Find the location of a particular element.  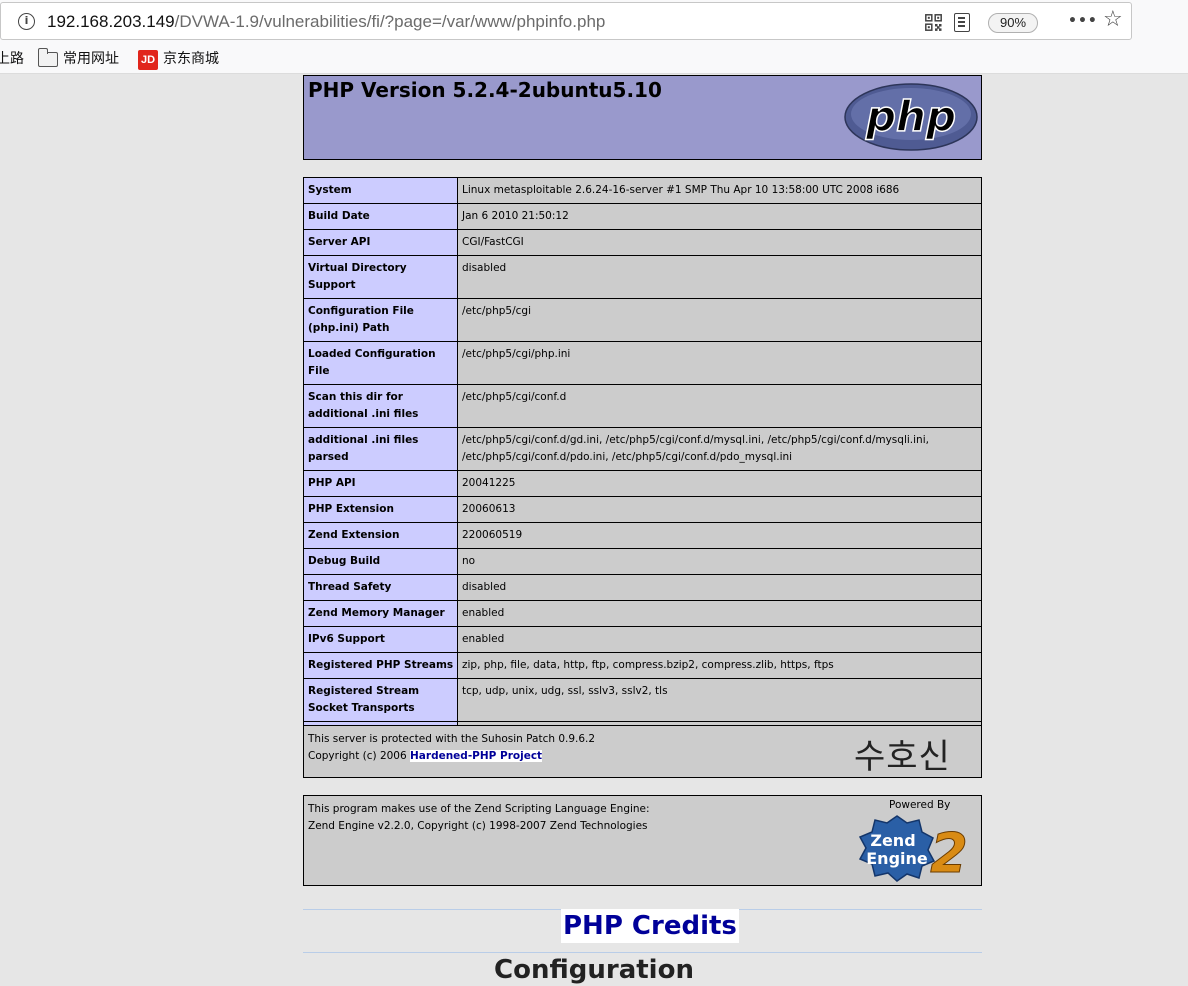

suhosin-line2: Copyright (c) 2006 Hardened-PHP Project is located at coordinates (425, 756).